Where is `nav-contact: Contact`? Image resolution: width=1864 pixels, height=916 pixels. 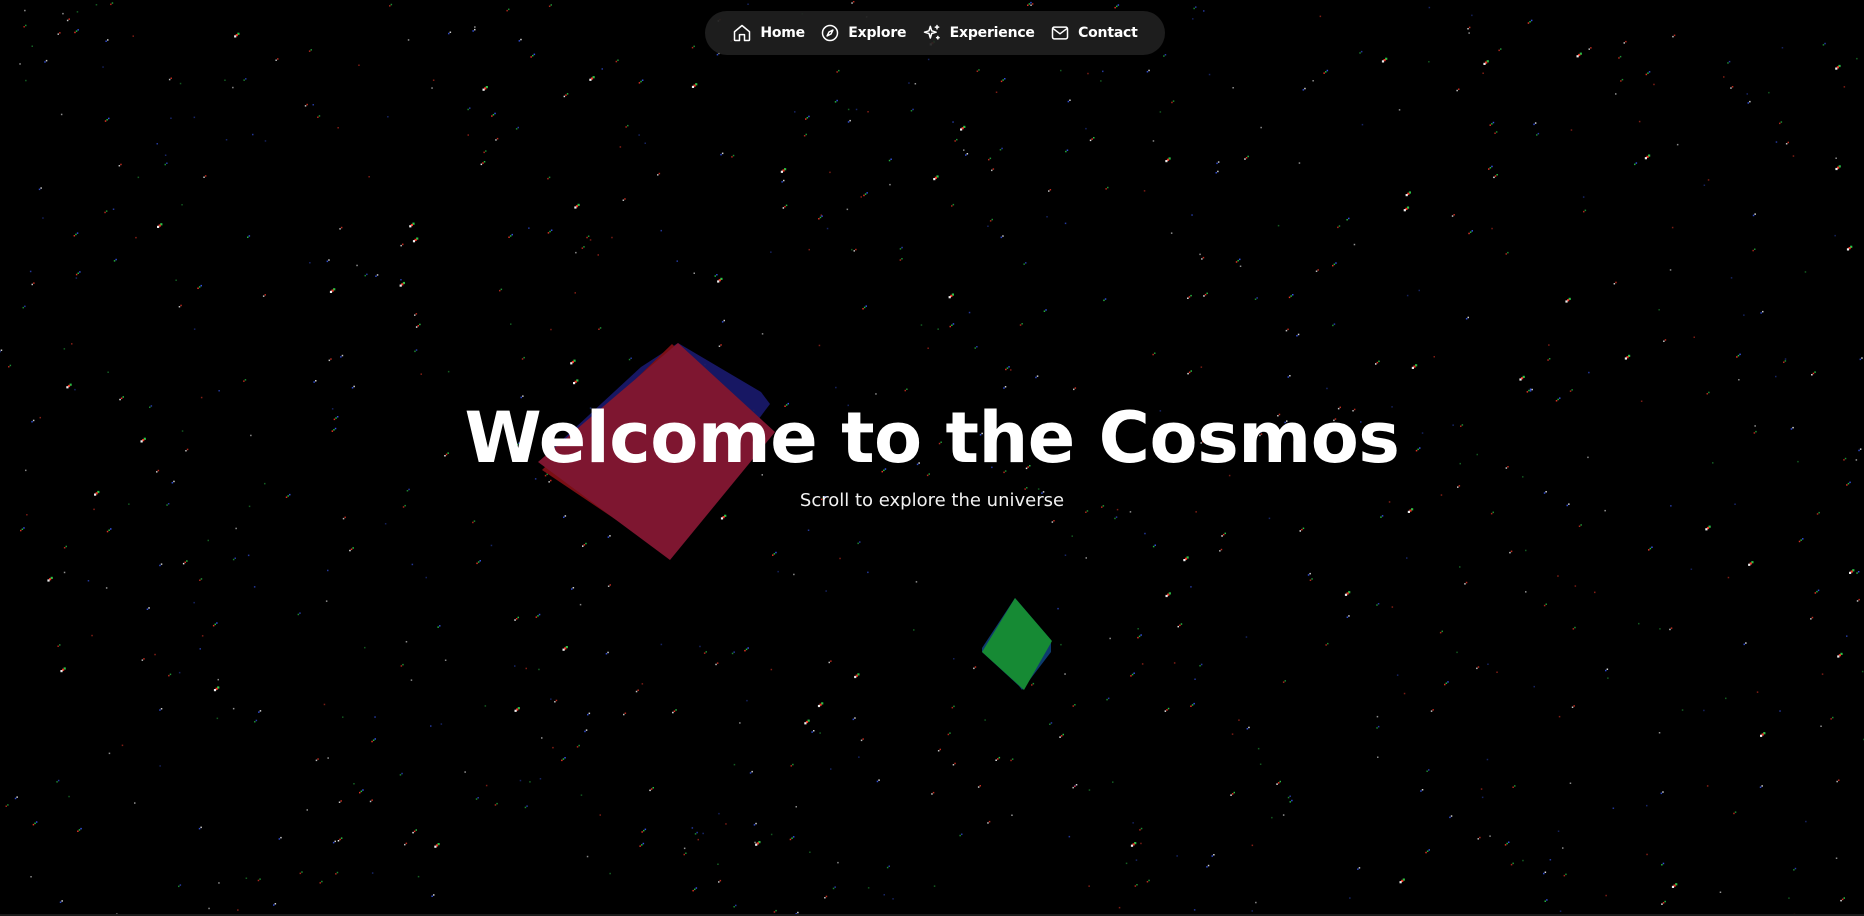
nav-contact: Contact is located at coordinates (1094, 33).